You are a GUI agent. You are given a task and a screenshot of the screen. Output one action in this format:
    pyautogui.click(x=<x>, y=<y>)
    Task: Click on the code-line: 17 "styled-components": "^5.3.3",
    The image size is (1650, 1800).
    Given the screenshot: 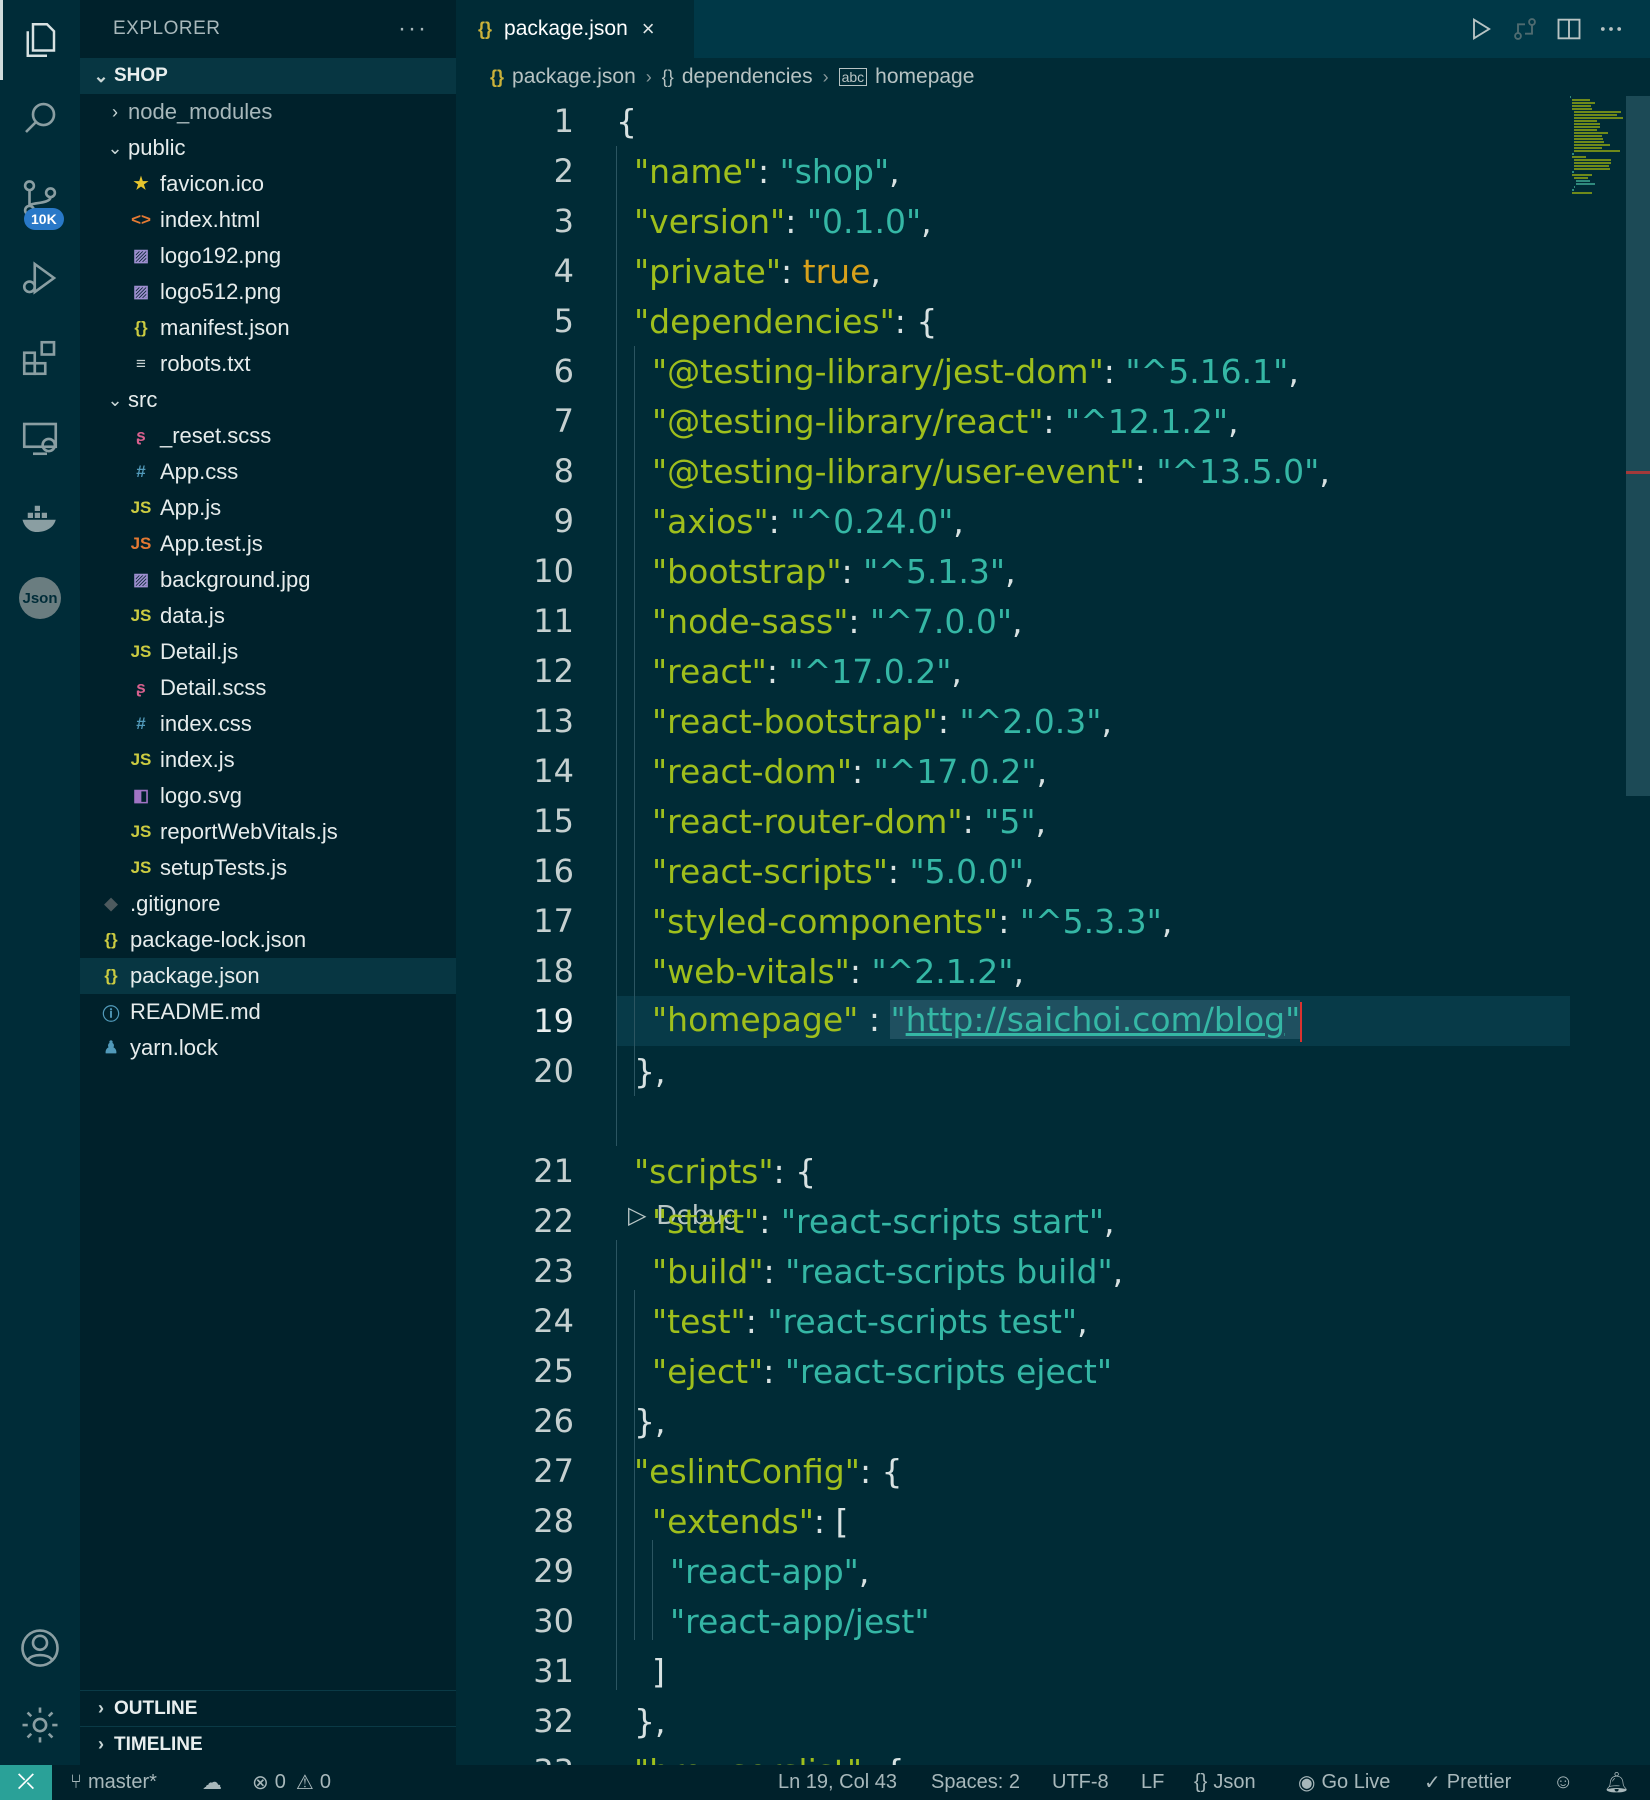 What is the action you would take?
    pyautogui.click(x=1013, y=921)
    